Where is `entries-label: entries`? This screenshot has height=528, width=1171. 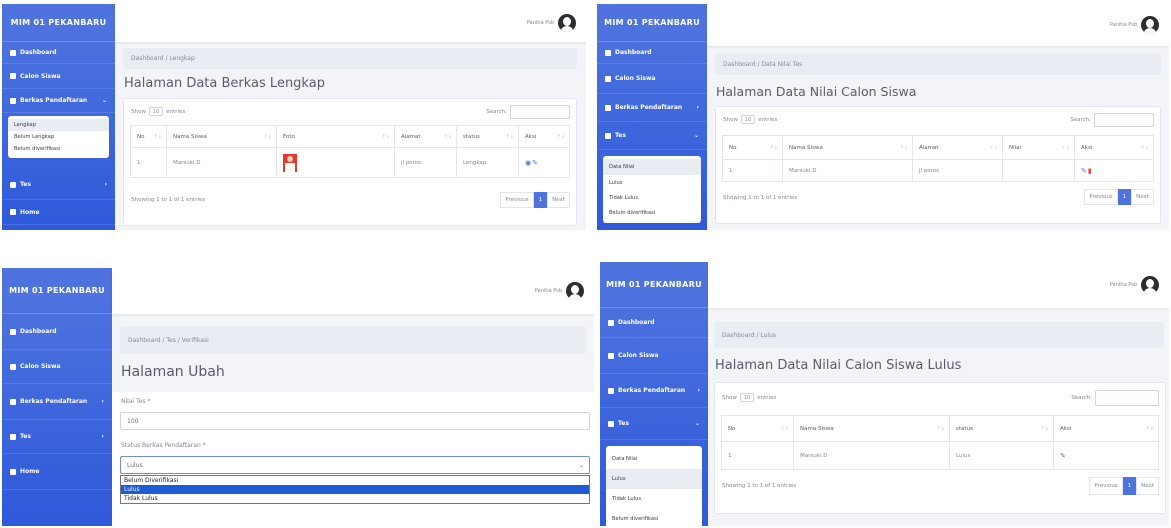
entries-label: entries is located at coordinates (176, 111).